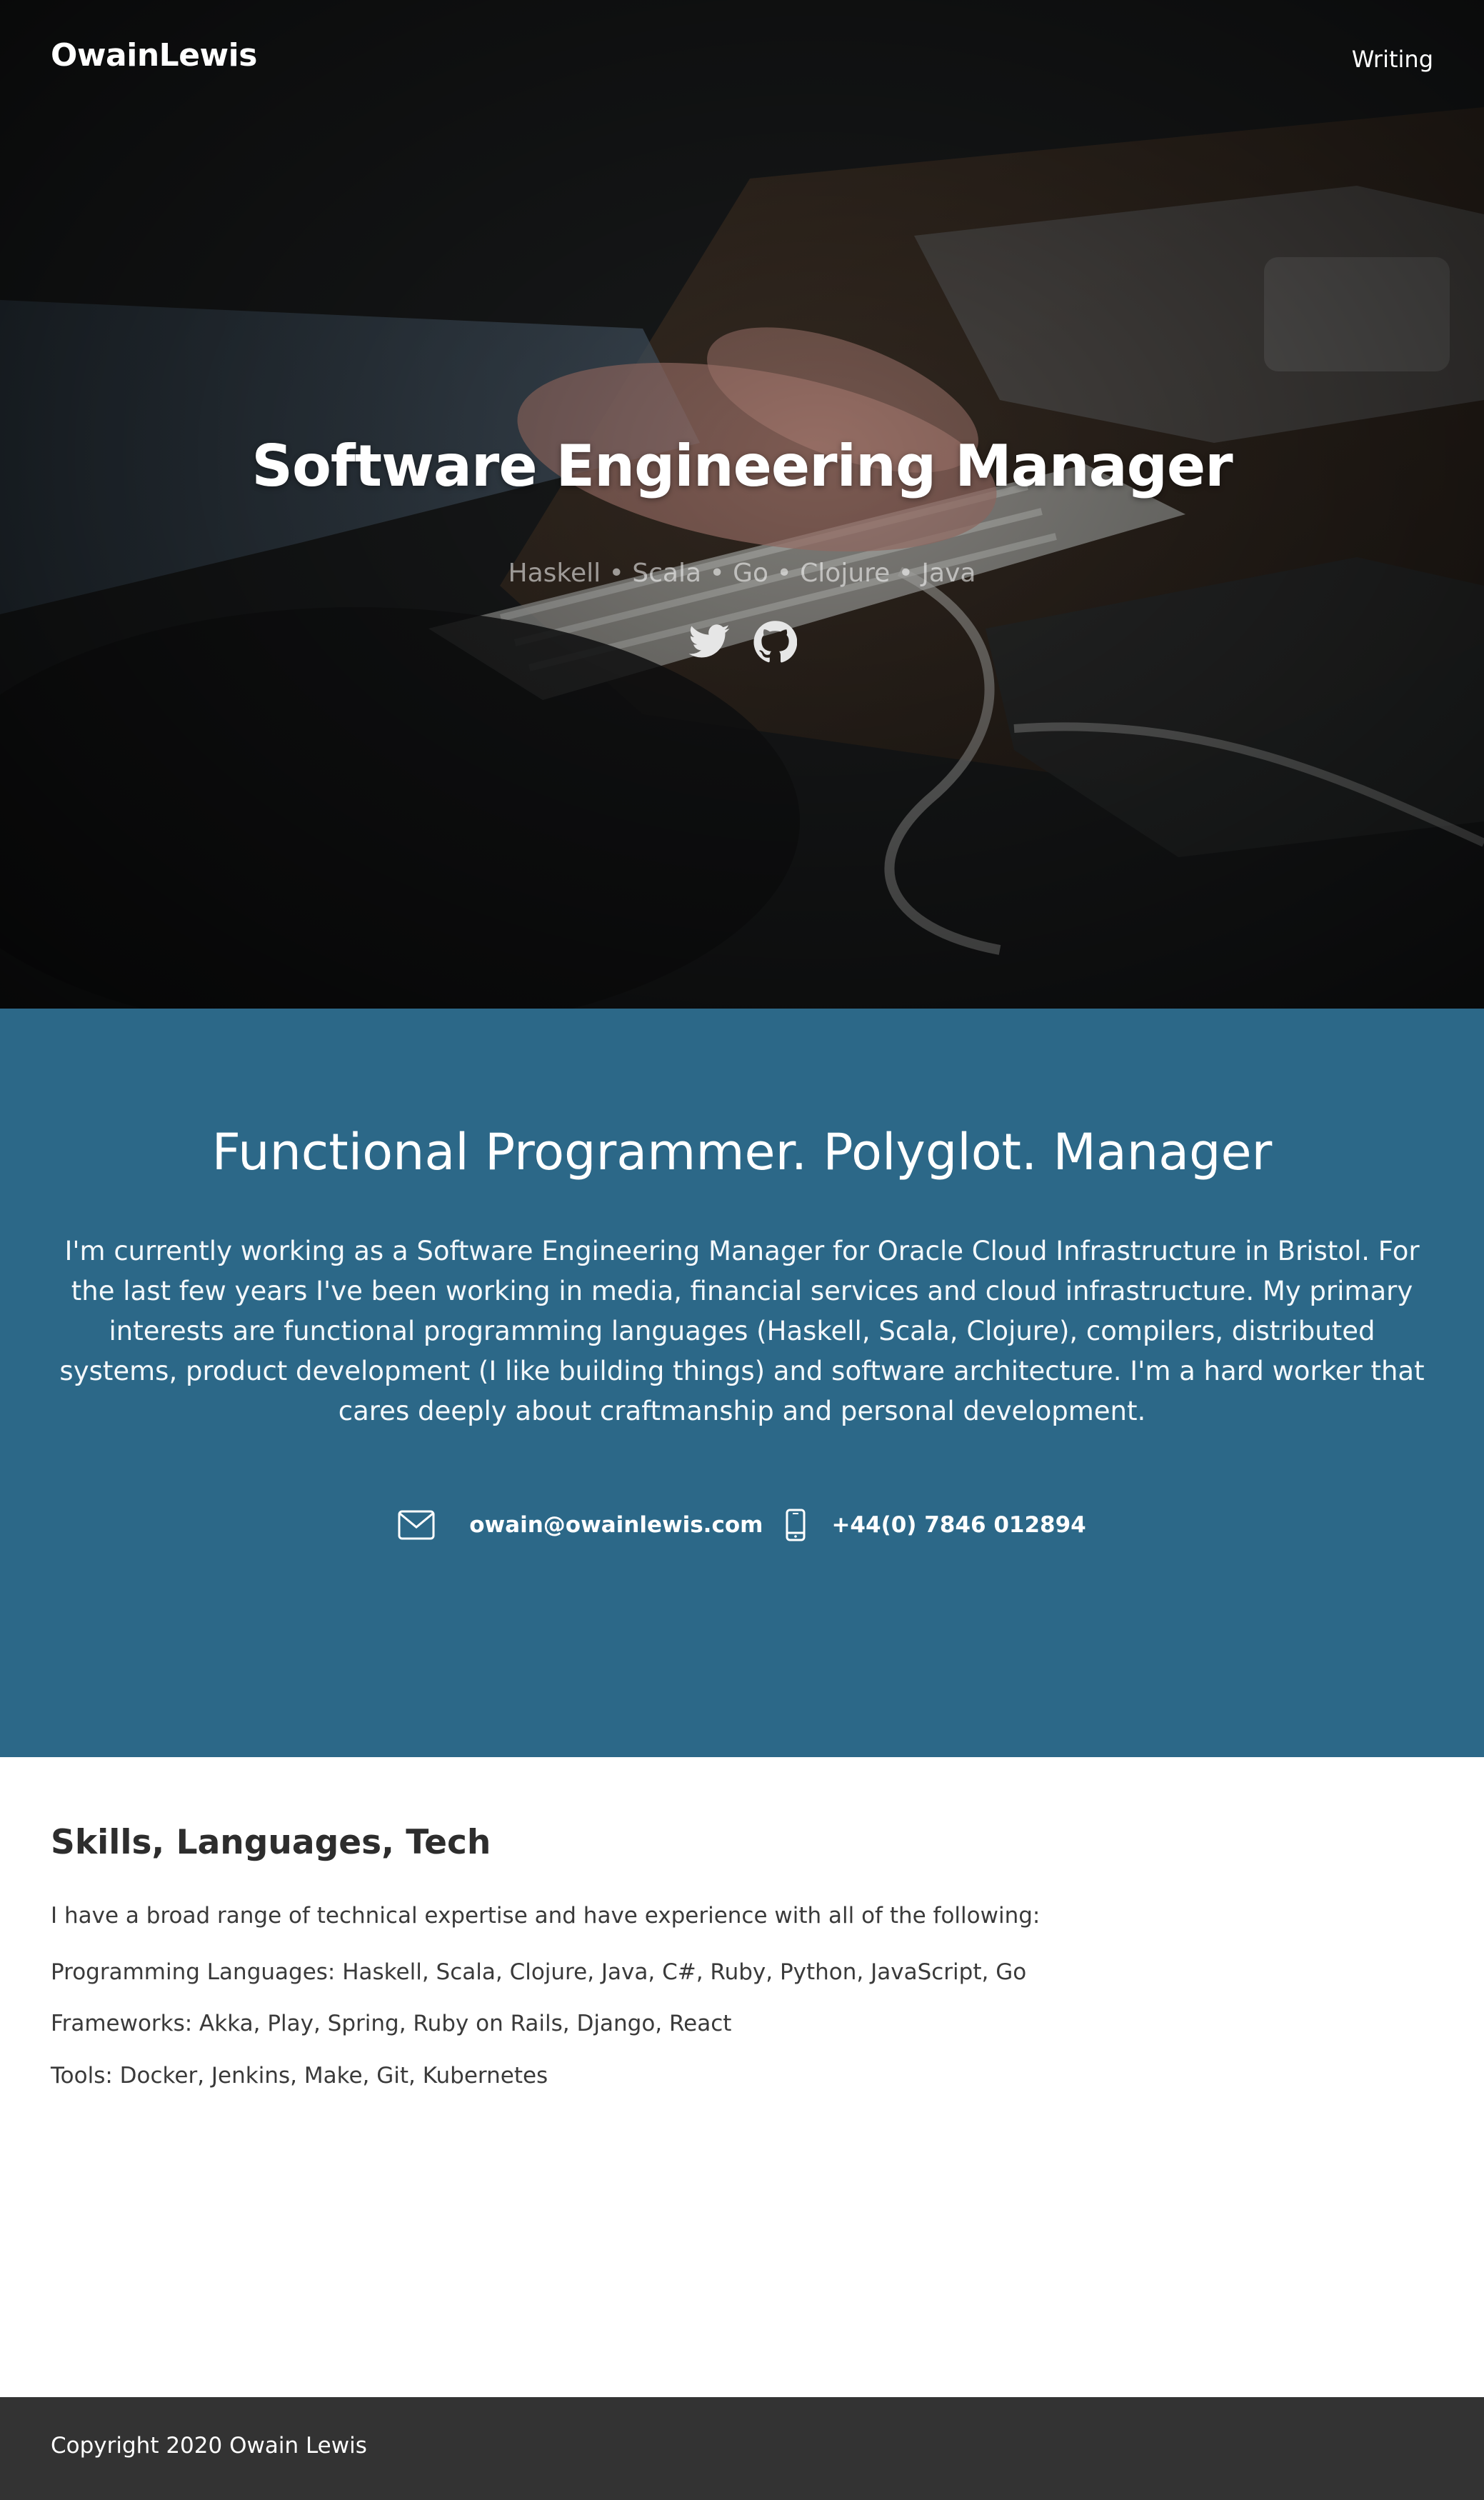 This screenshot has height=2500, width=1484. I want to click on site-brand-logo: OwainLewis, so click(154, 55).